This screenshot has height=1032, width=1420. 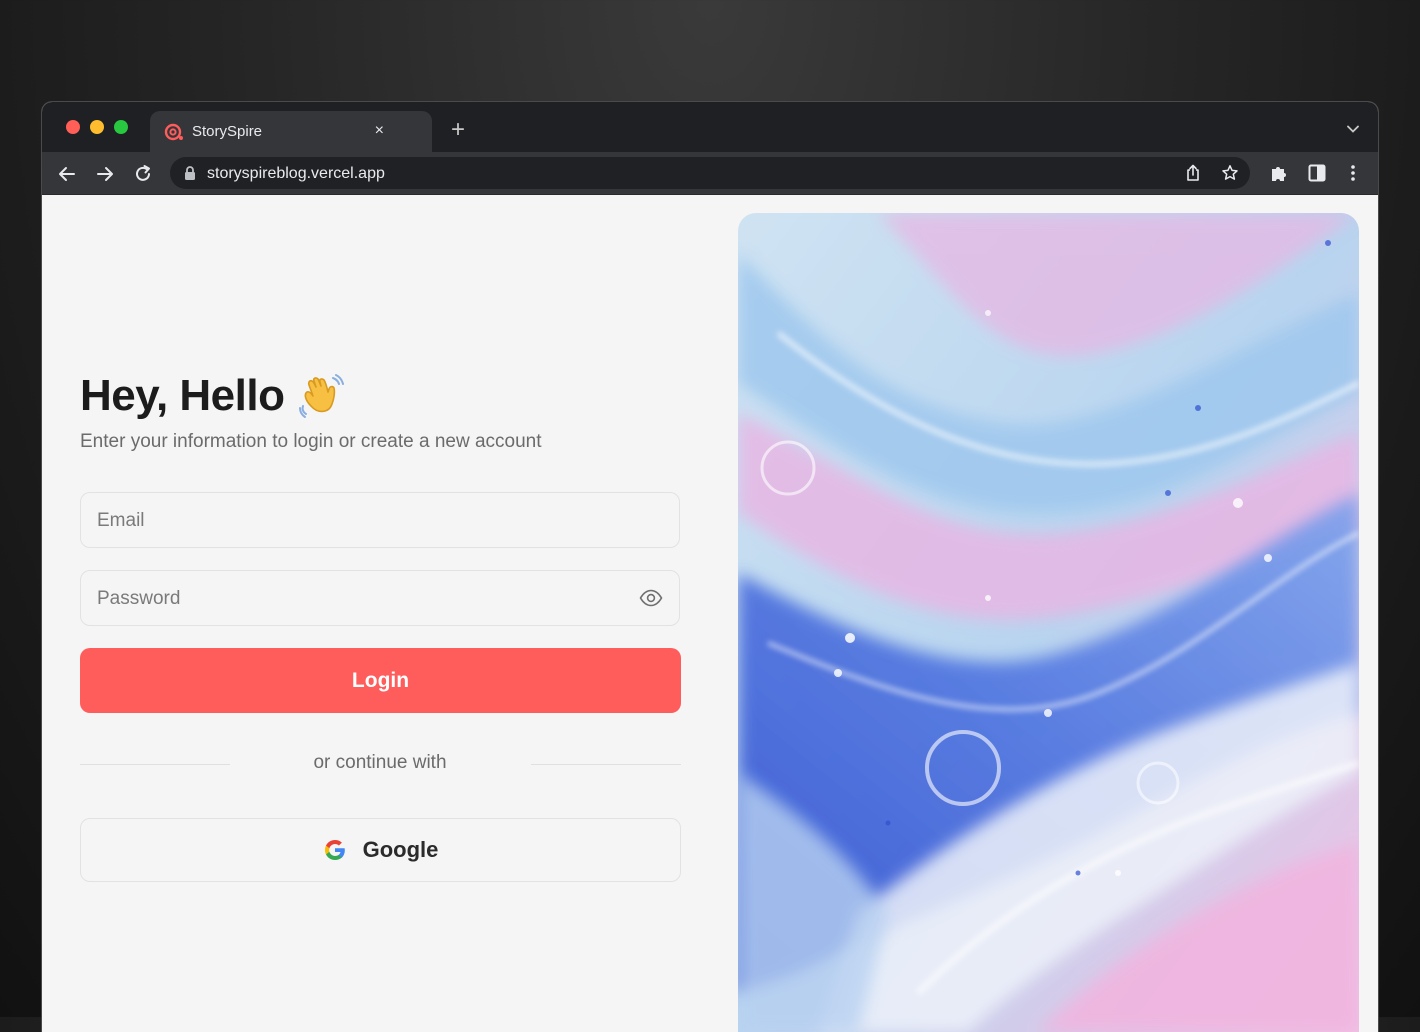 I want to click on window-controls, so click(x=97, y=127).